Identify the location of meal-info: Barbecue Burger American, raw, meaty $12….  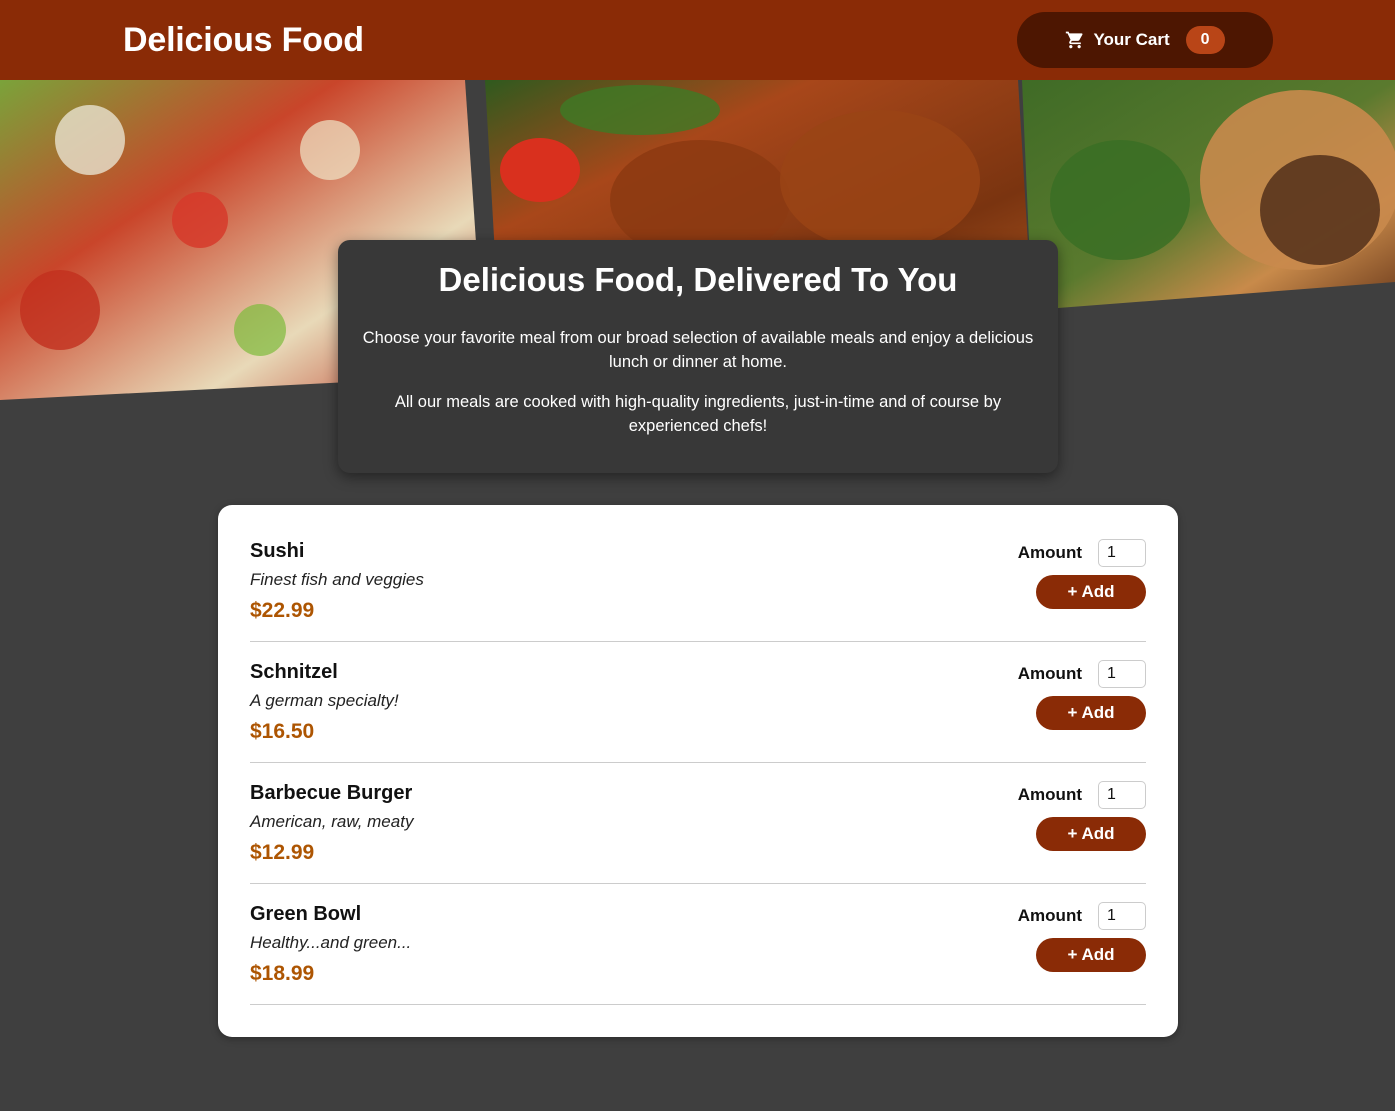
(331, 832).